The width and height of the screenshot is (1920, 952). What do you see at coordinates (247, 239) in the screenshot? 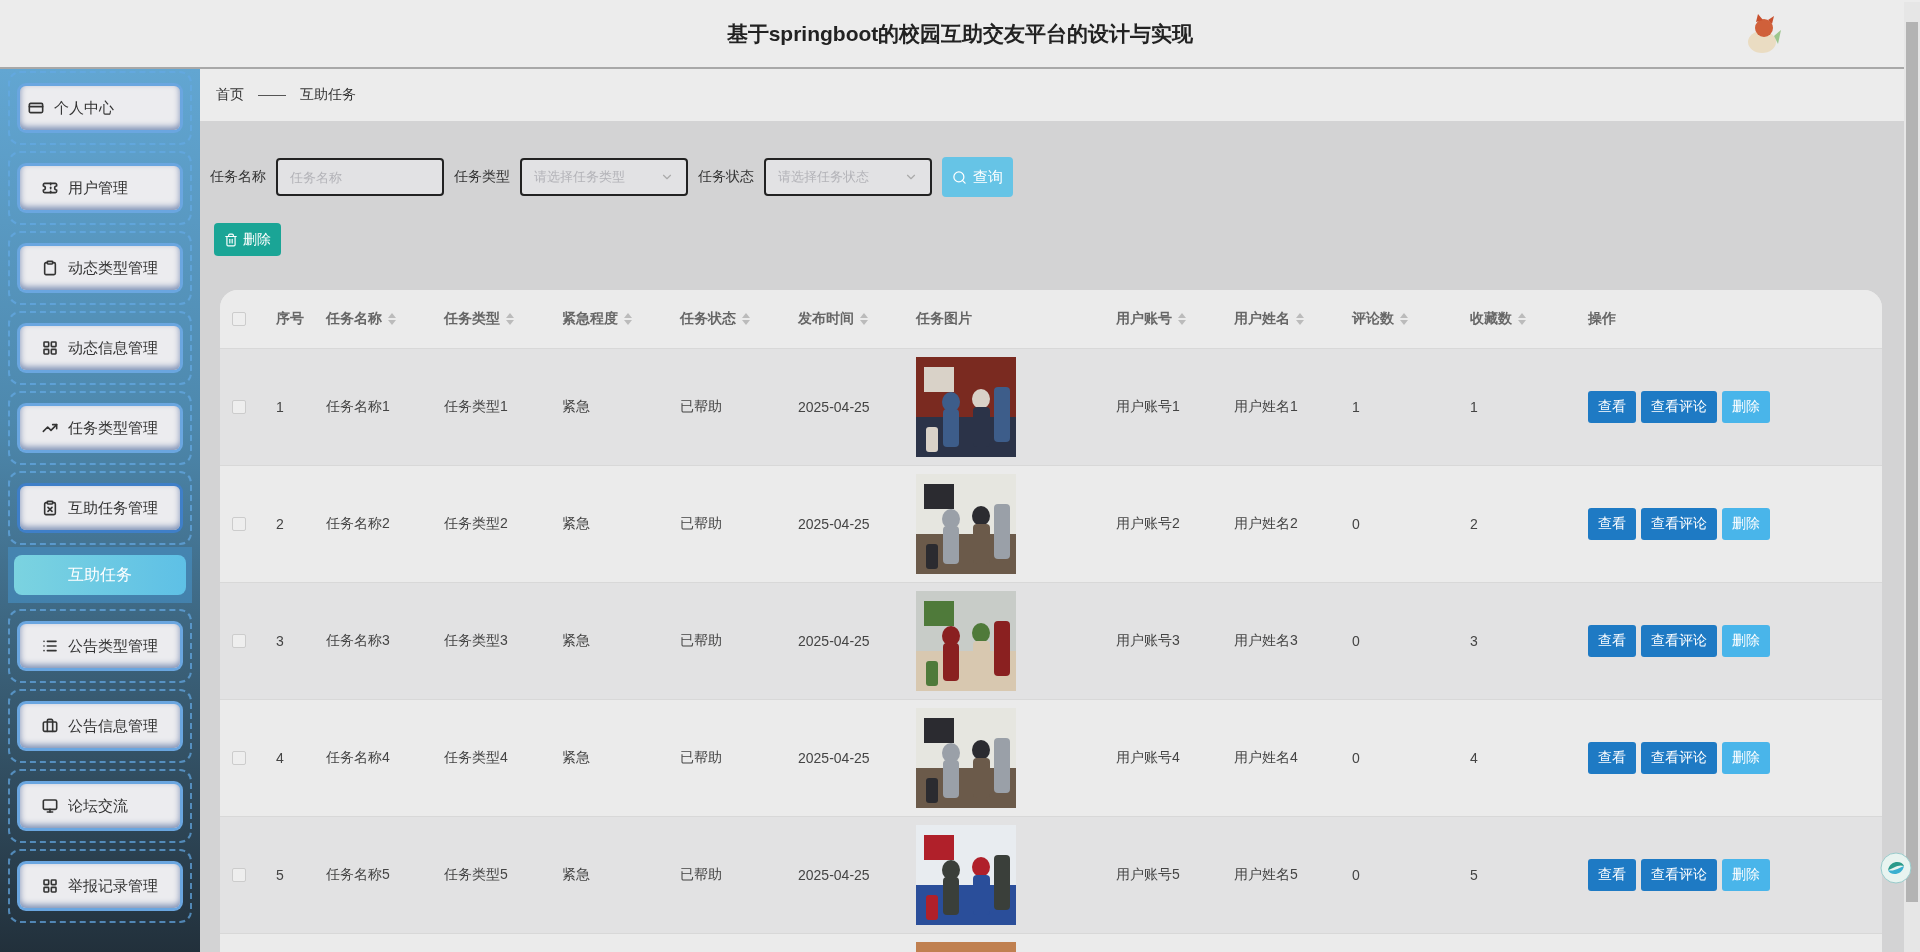
I see `delete-button: 删除` at bounding box center [247, 239].